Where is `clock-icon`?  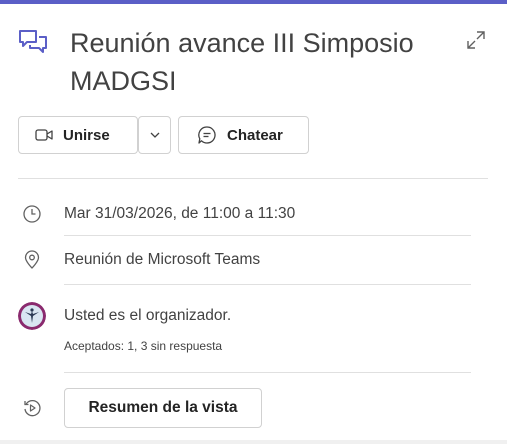
clock-icon is located at coordinates (32, 214).